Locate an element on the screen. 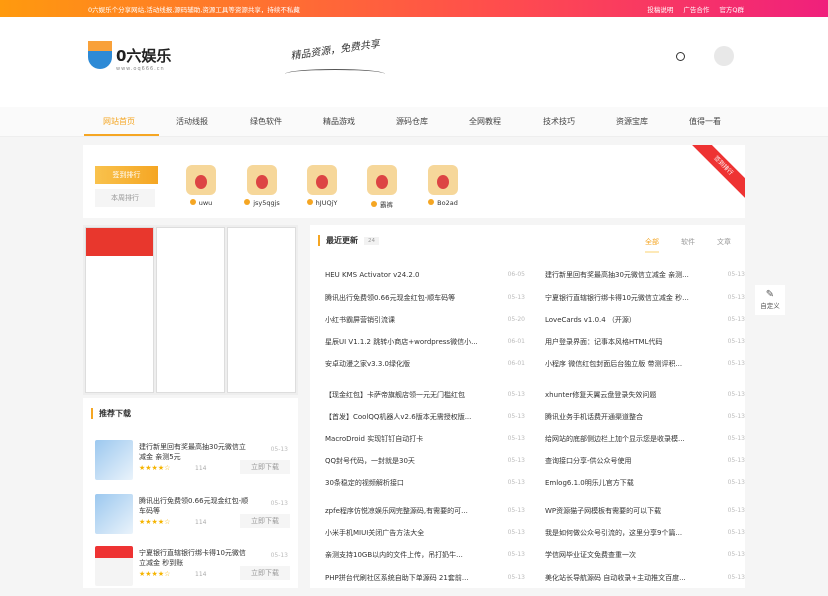 The height and width of the screenshot is (596, 828). post-item: 【首发】CoolQQ机器人v2.6版本无需授权版... 05-13 is located at coordinates (425, 417).